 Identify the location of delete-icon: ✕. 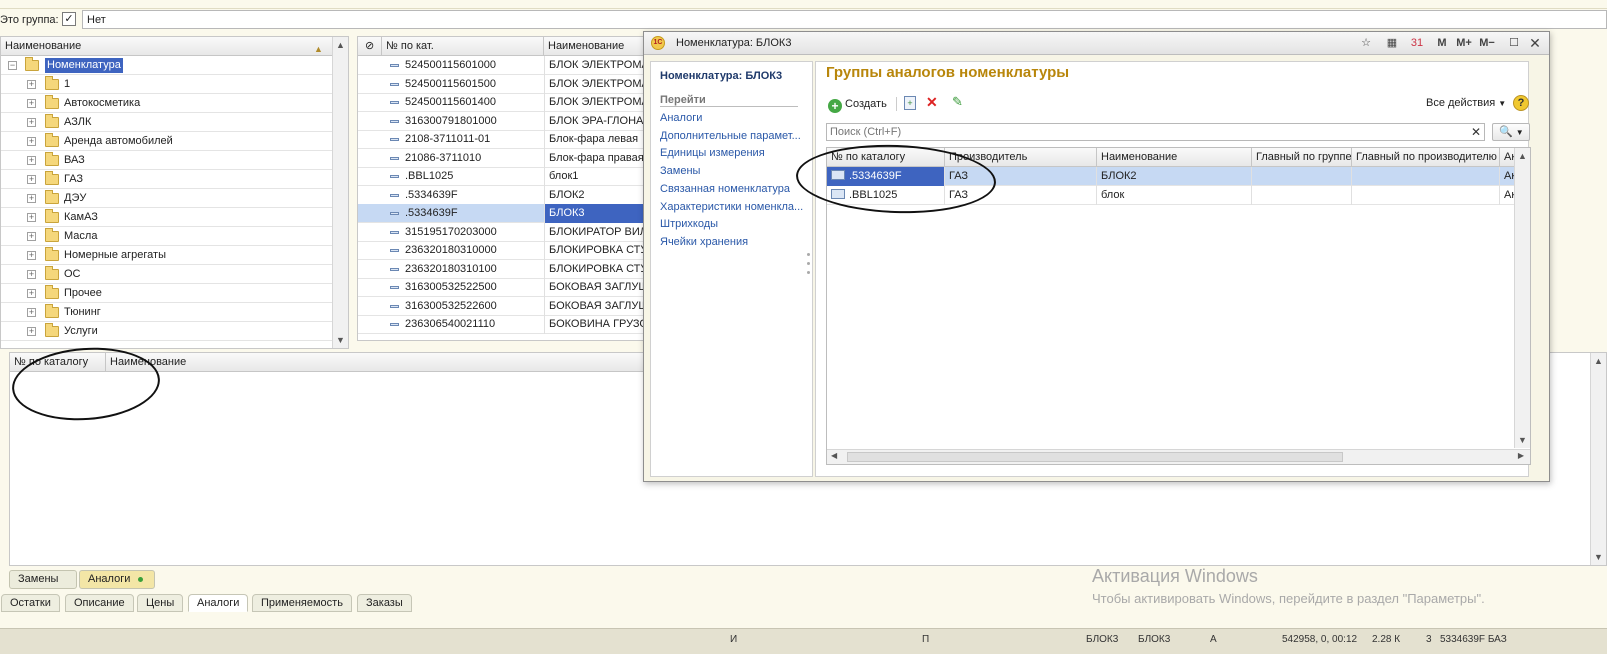
(932, 102).